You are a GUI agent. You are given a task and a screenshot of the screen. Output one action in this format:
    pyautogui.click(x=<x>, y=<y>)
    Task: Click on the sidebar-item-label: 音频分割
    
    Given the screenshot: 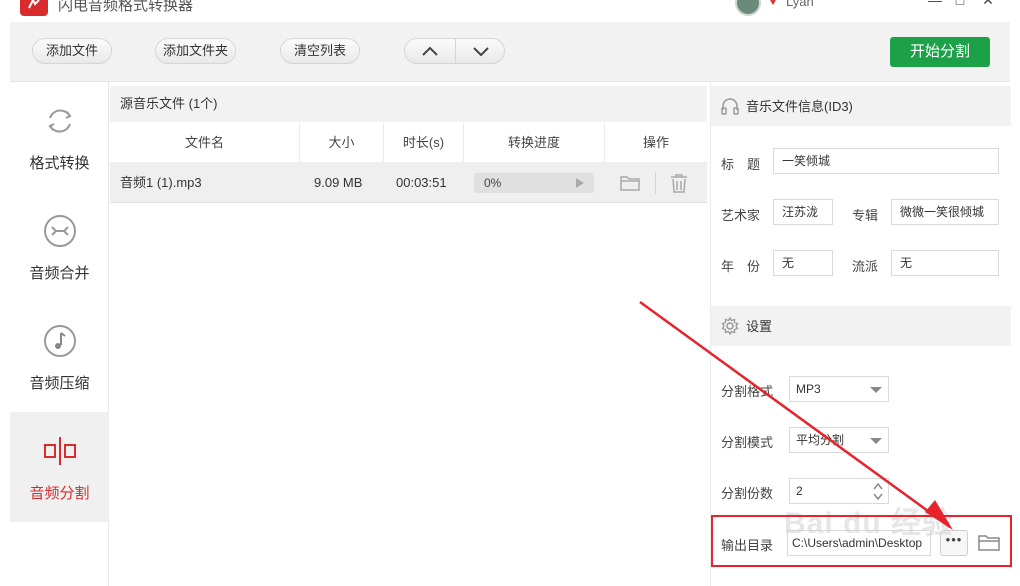 What is the action you would take?
    pyautogui.click(x=59, y=493)
    